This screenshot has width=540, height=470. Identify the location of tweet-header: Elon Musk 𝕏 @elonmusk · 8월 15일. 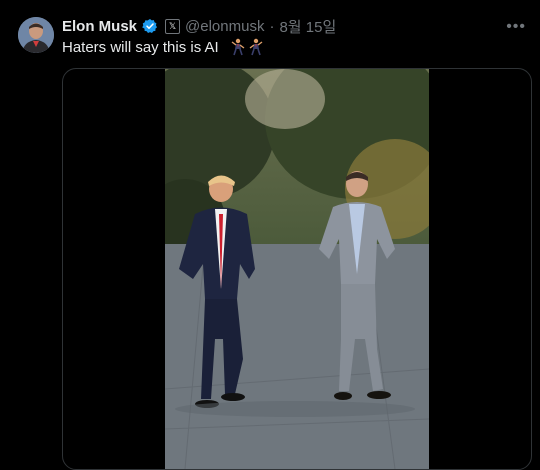
(199, 26).